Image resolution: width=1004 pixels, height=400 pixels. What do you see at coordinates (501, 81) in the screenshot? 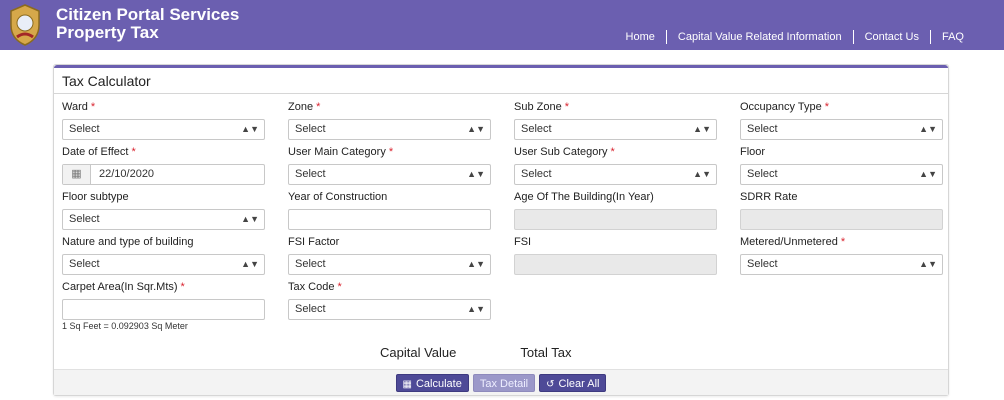
I see `panel-title: Tax Calculator` at bounding box center [501, 81].